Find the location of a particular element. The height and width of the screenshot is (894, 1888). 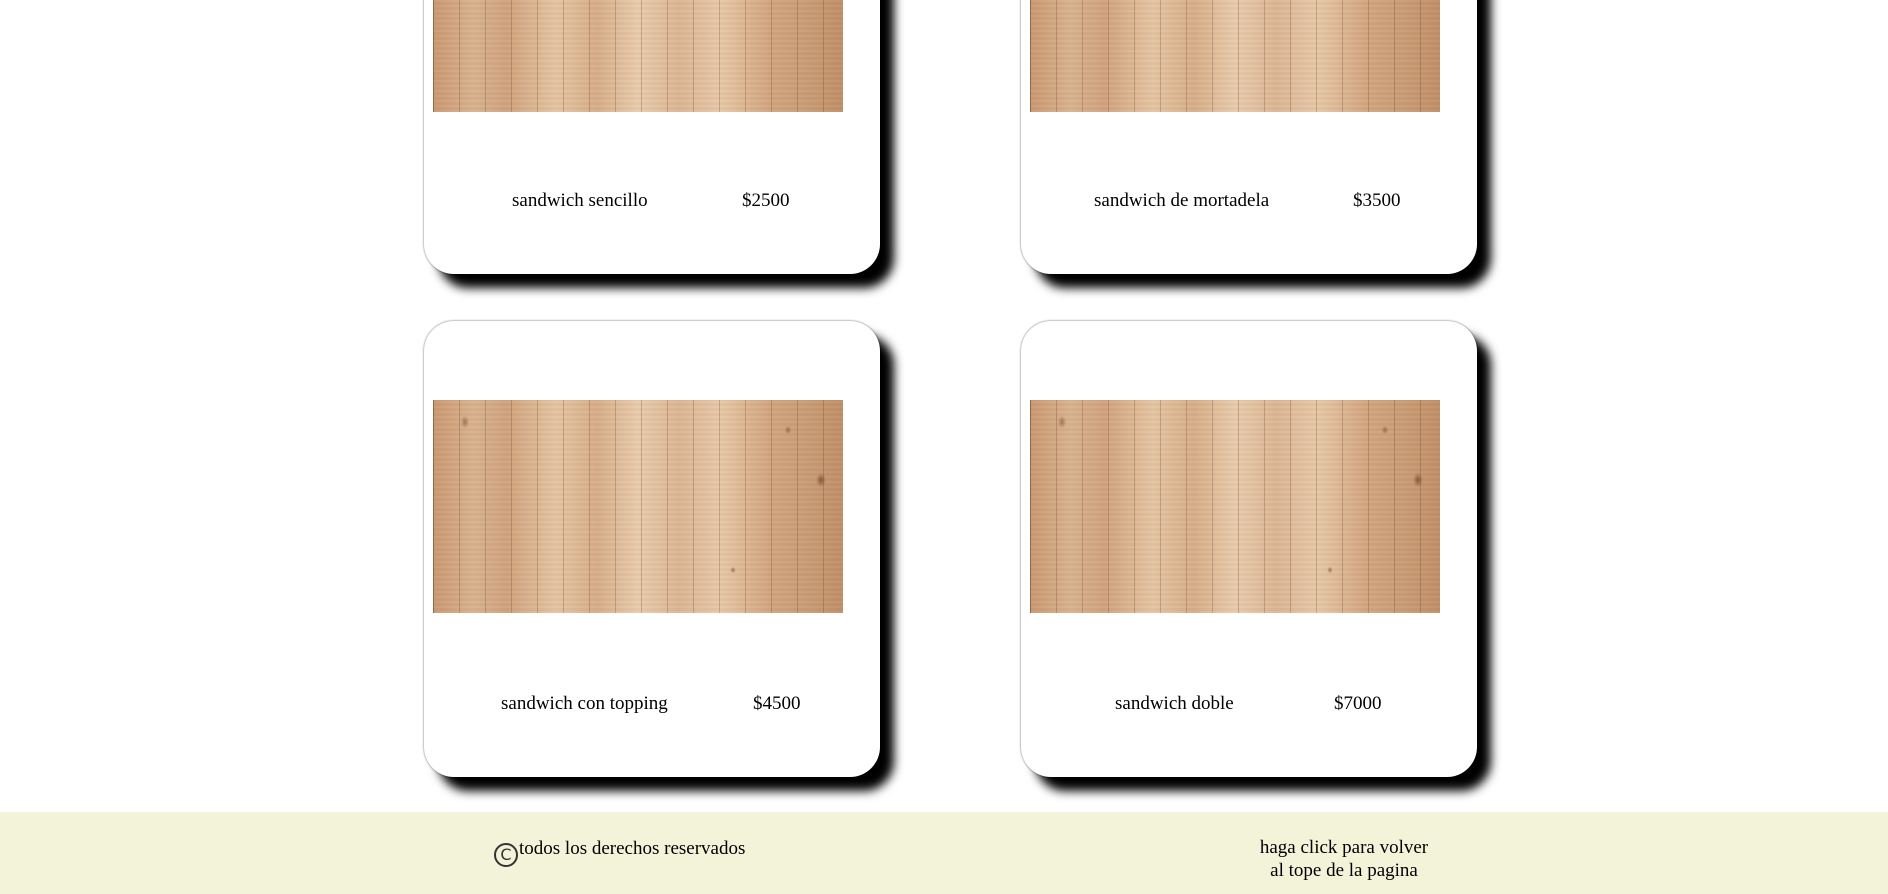

product-price: $4500 is located at coordinates (777, 703).